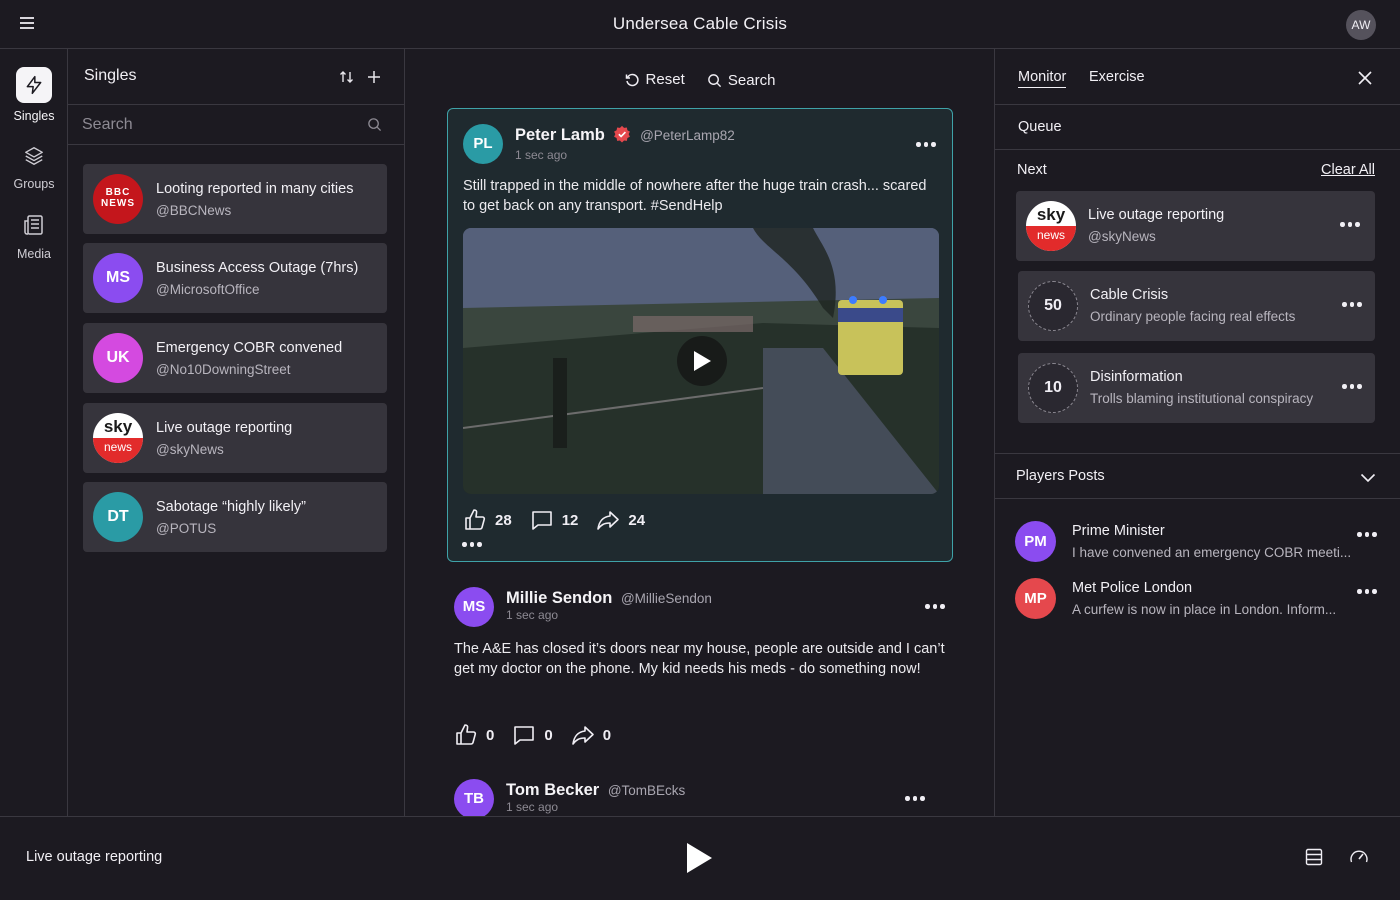 The image size is (1400, 900). I want to click on queue-header: Queue, so click(1197, 127).